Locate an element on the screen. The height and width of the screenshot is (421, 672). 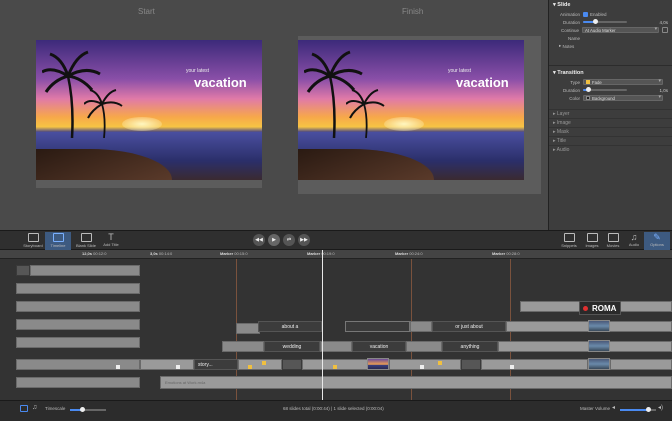
transition-duration-slider is located at coordinates (605, 89).